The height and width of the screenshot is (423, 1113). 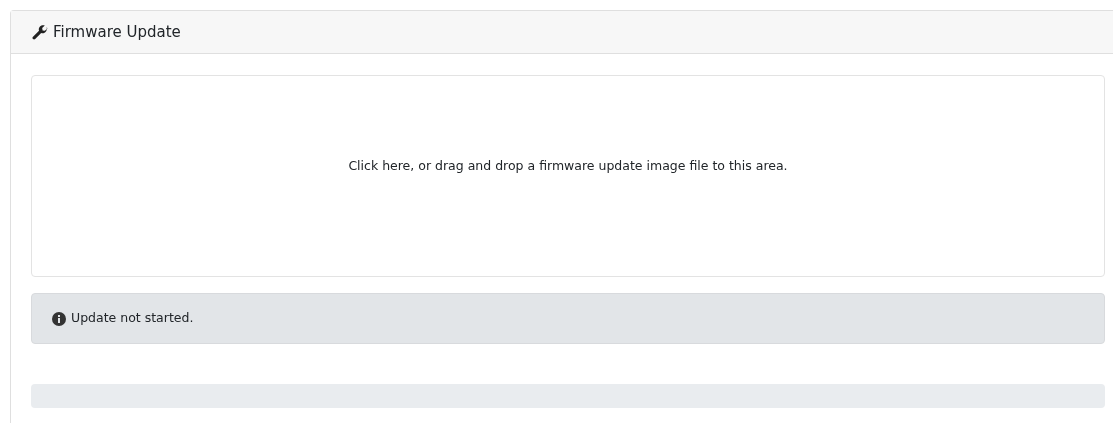 I want to click on status-text: Update not started., so click(x=132, y=318).